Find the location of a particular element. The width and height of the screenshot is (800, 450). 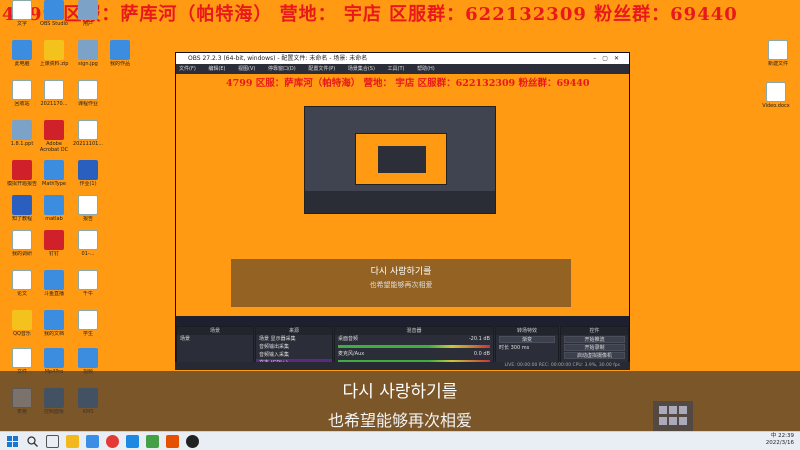

desktop-icon: 新建文件 is located at coordinates (778, 56).